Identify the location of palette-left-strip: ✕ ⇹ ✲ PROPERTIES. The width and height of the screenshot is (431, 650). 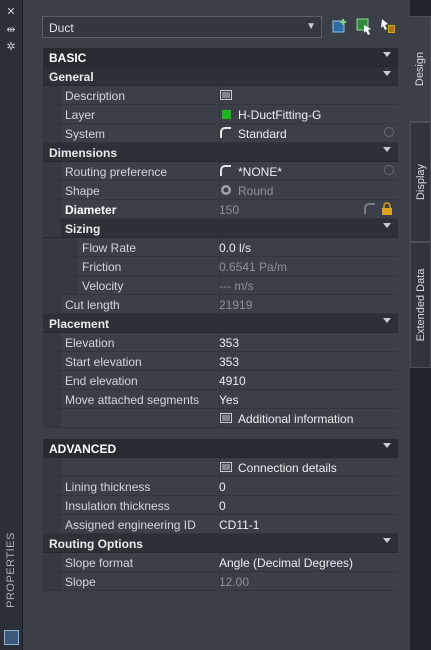
(11, 325).